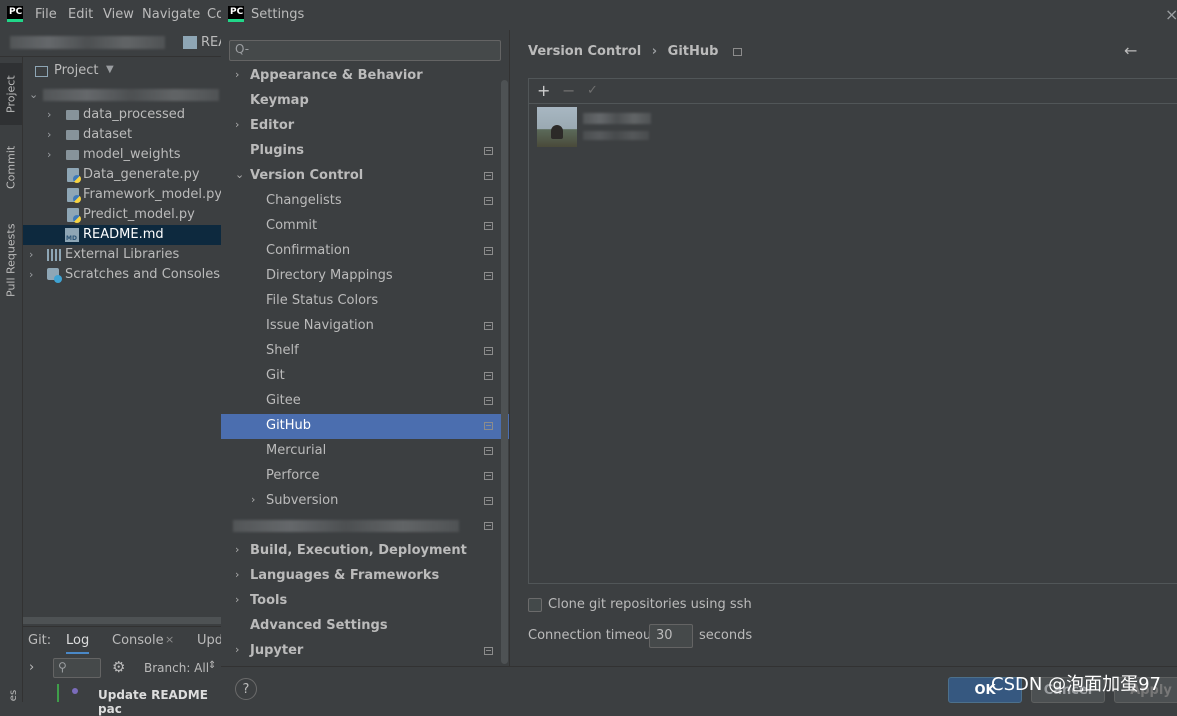 This screenshot has width=1177, height=716. I want to click on tab-pull-requests: Pull Requests, so click(11, 260).